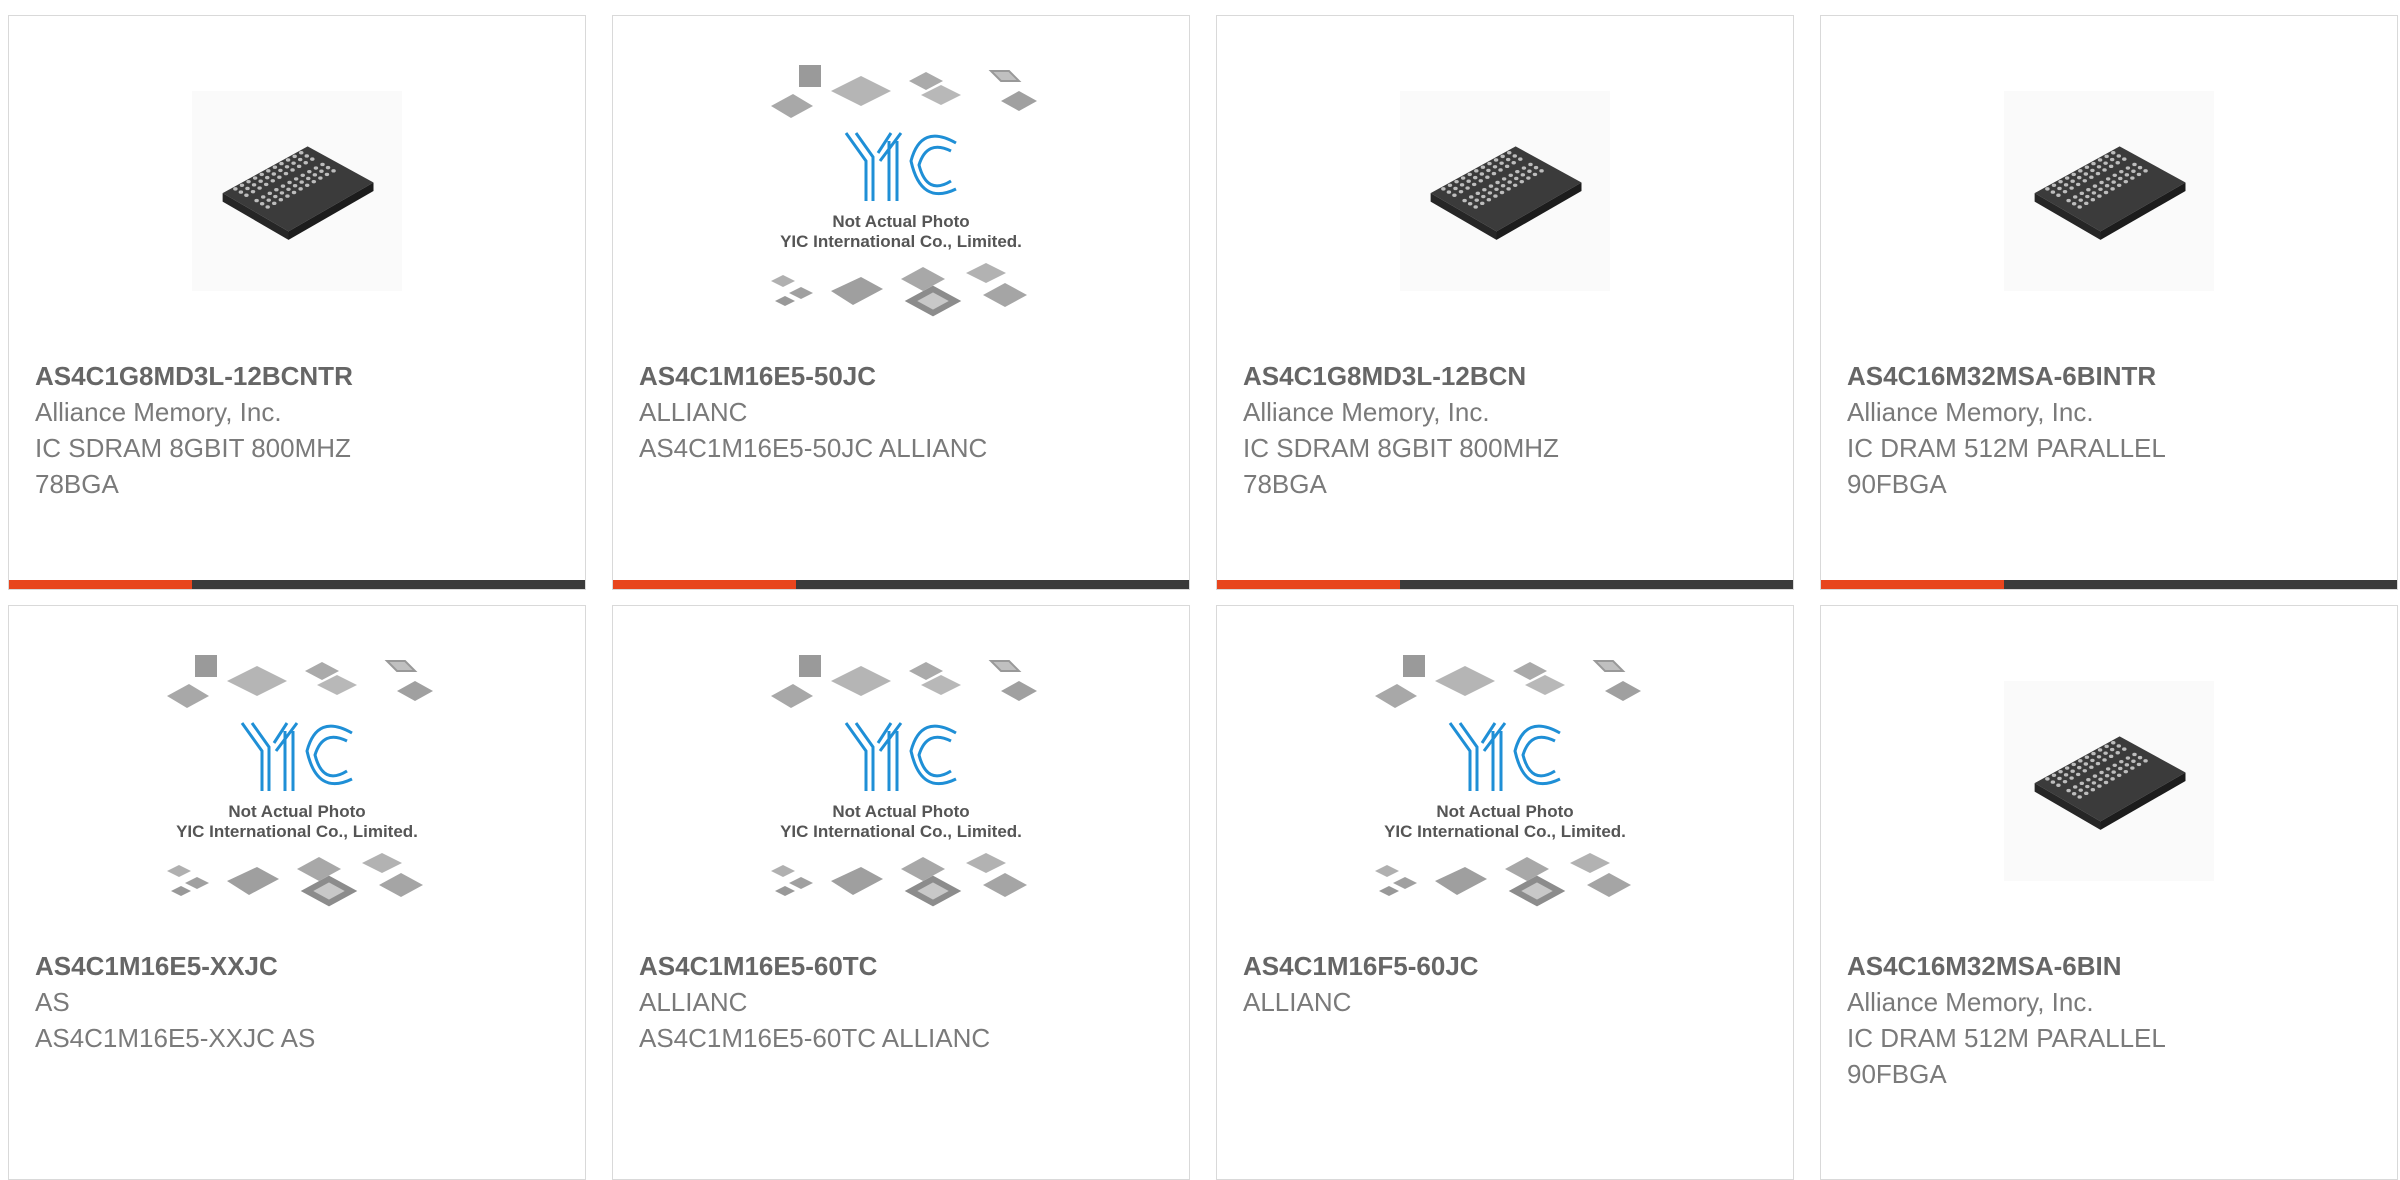 The width and height of the screenshot is (2400, 1180). I want to click on product-info: AS4C1M16F5-60JC ALLIANC, so click(1508, 984).